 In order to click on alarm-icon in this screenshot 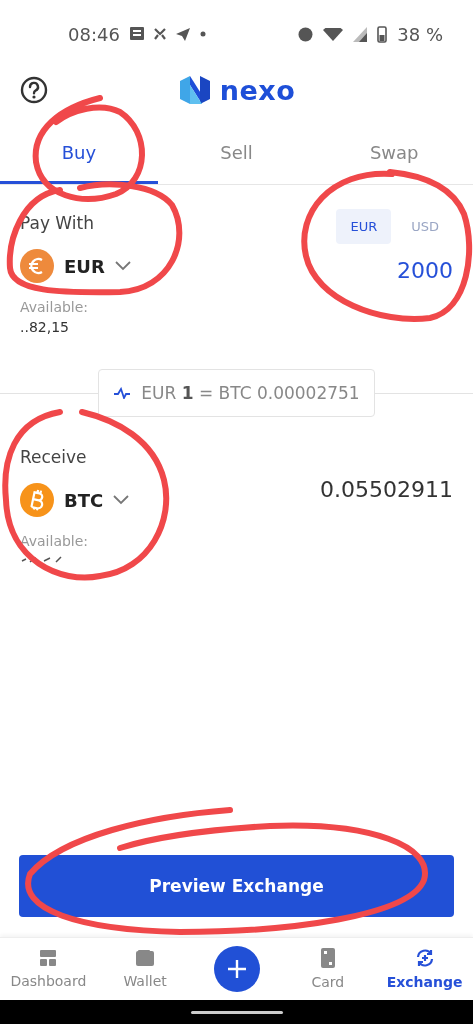, I will do `click(306, 34)`.